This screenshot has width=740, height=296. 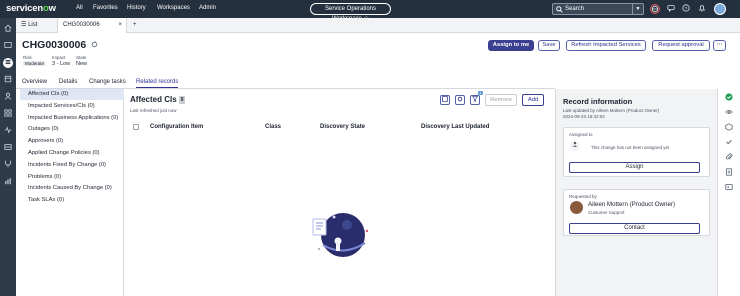 I want to click on checkmark-icon, so click(x=729, y=143).